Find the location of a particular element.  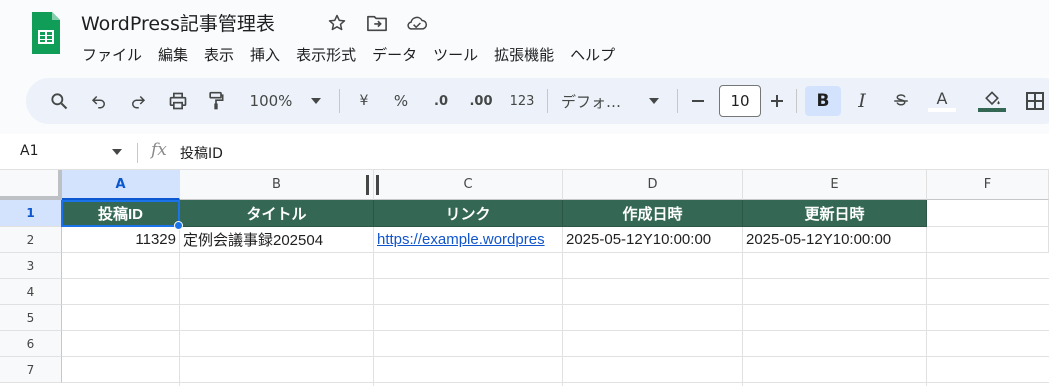

menu-edit: 編集 is located at coordinates (173, 54).